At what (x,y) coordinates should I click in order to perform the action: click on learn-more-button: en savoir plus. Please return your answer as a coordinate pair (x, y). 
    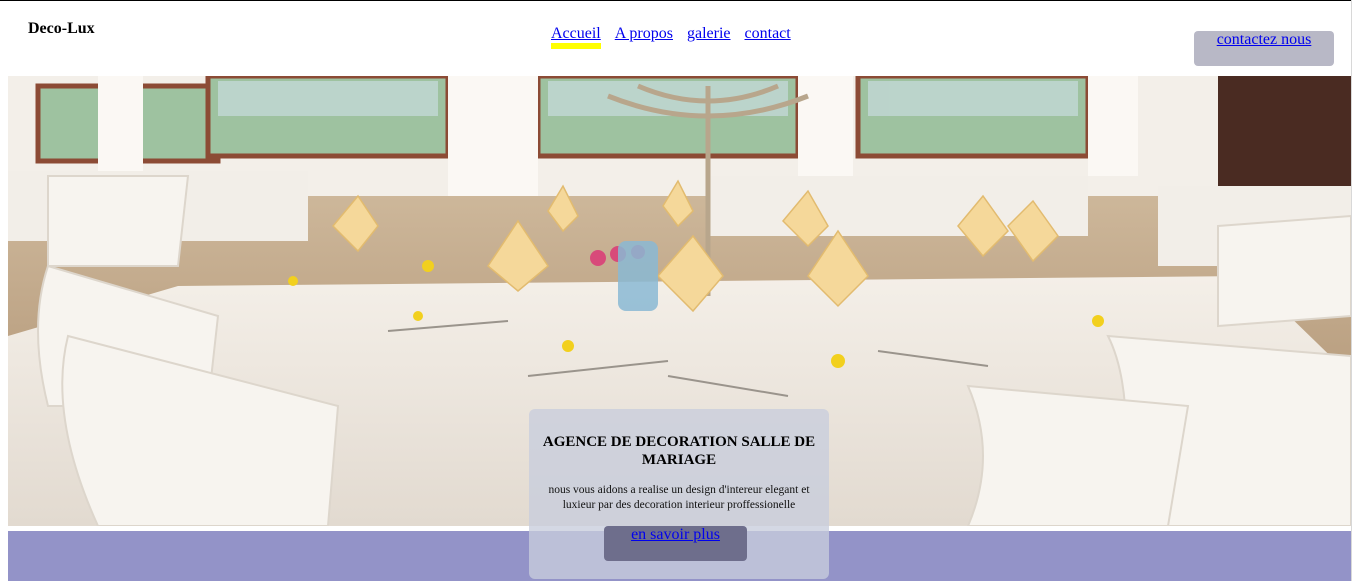
    Looking at the image, I should click on (675, 543).